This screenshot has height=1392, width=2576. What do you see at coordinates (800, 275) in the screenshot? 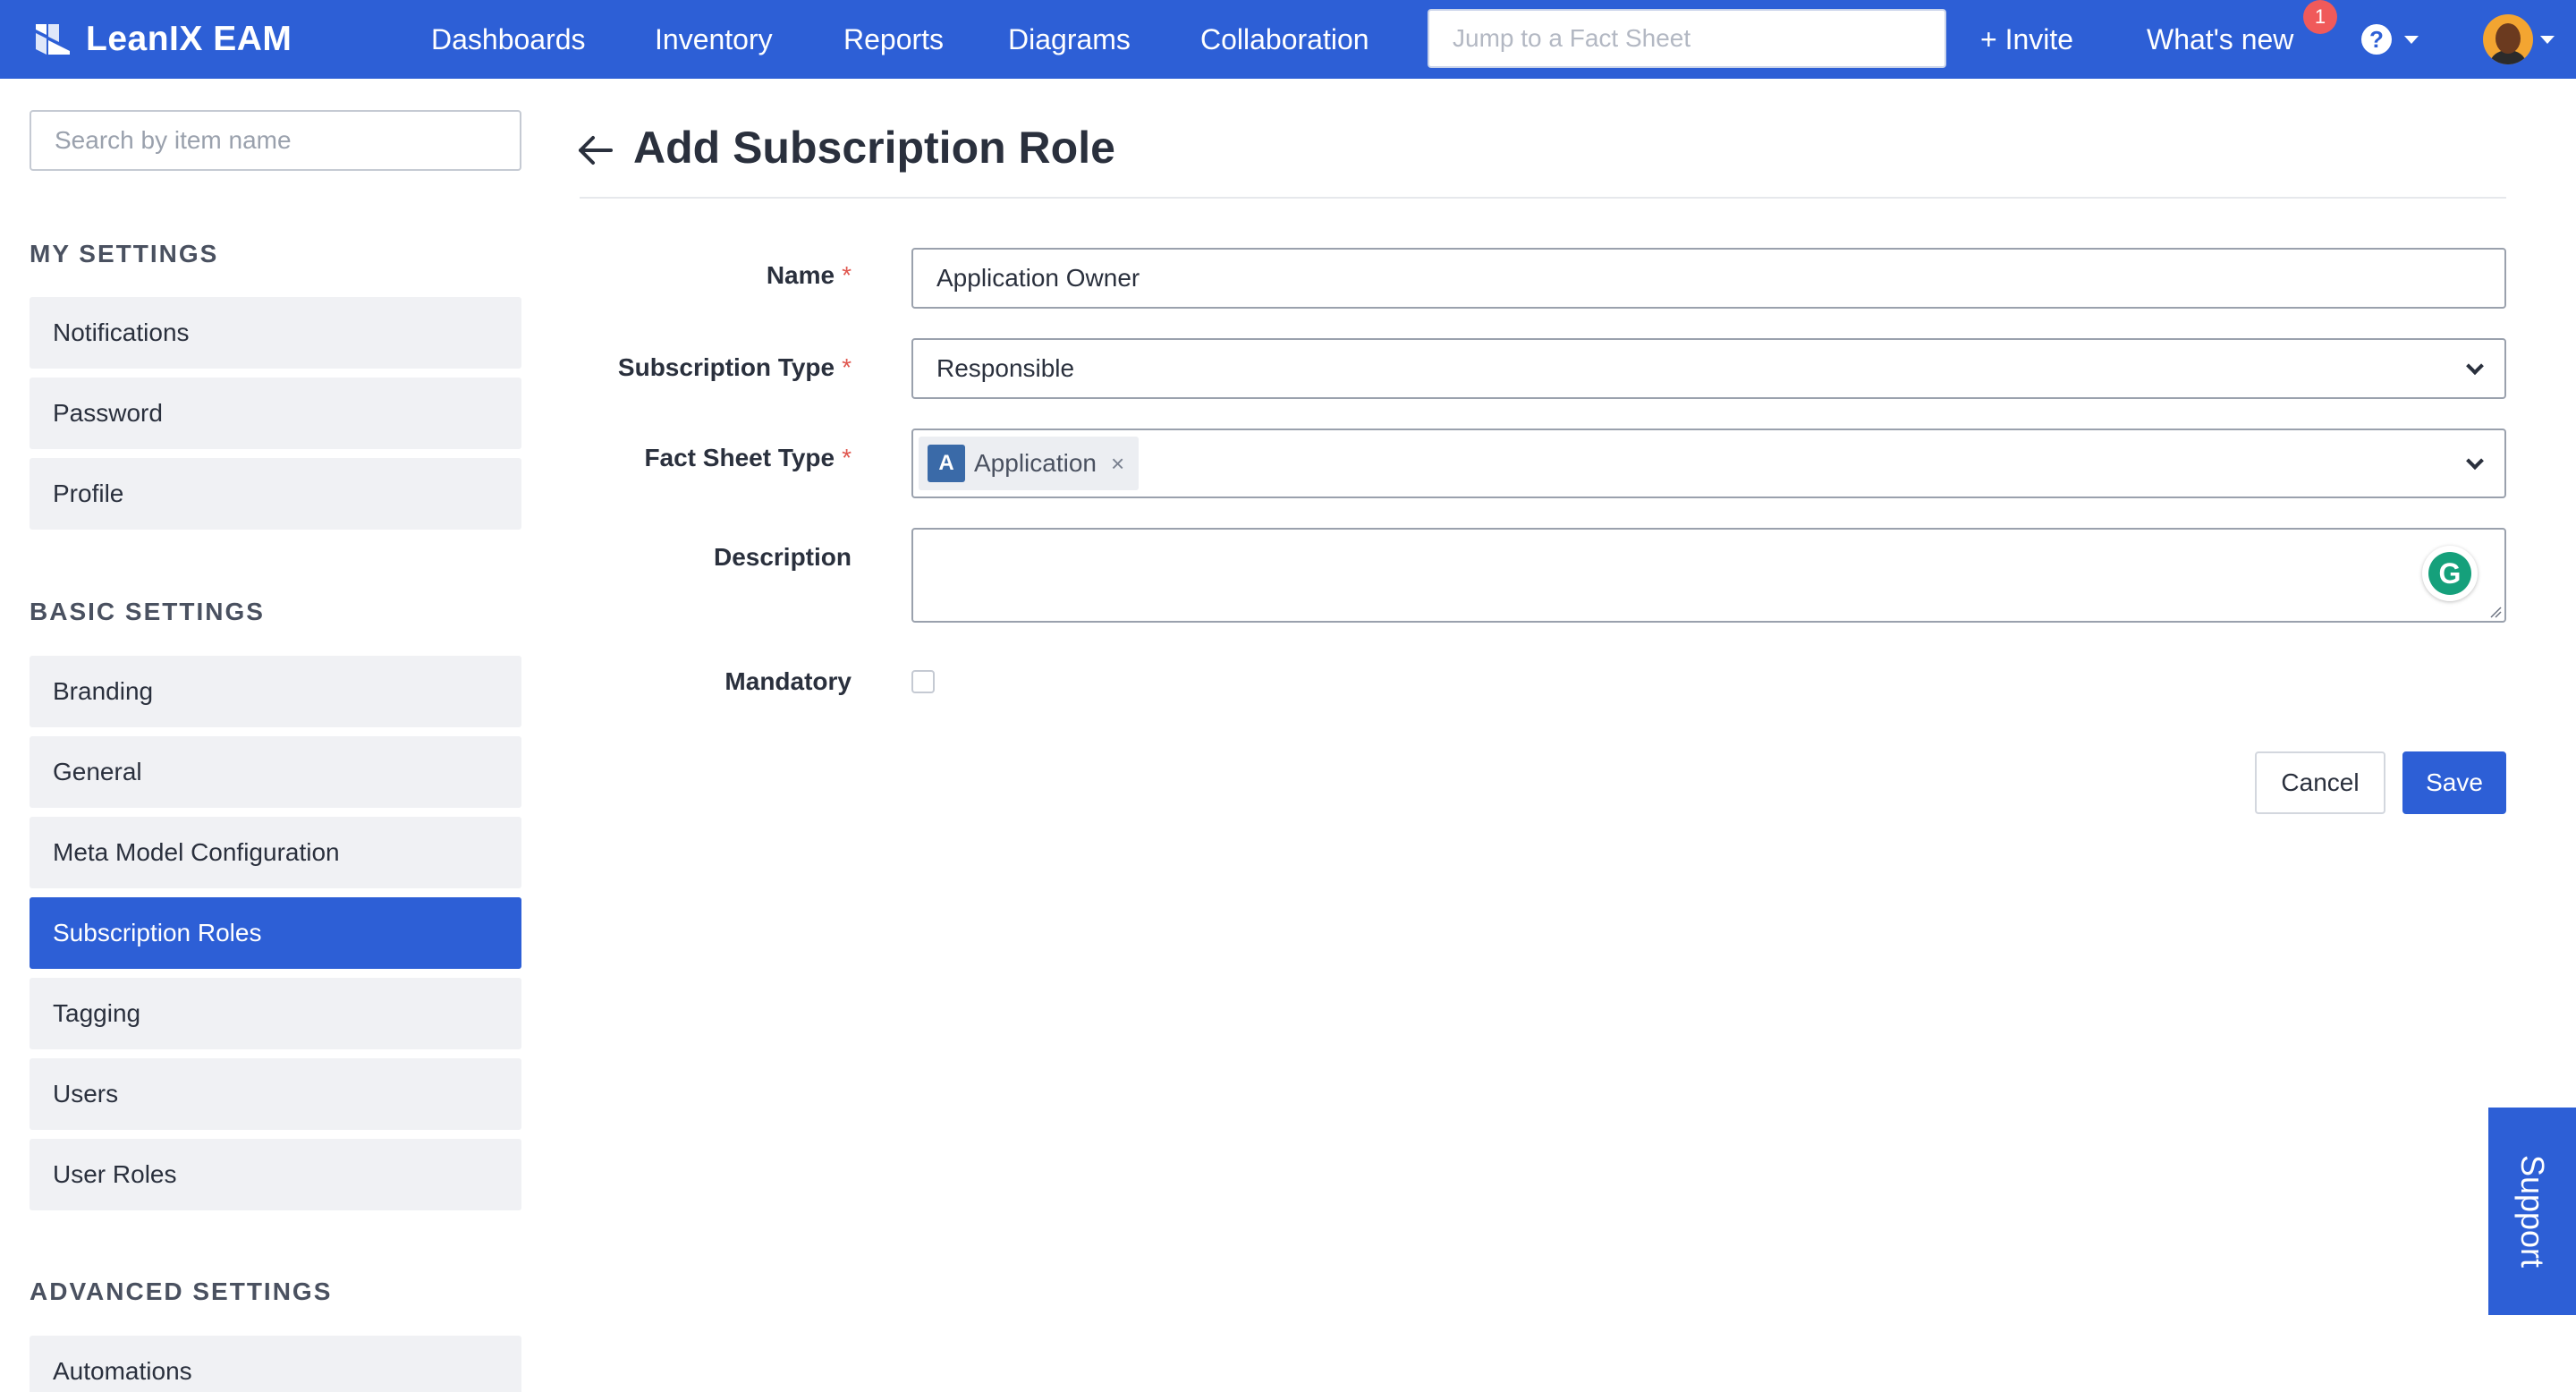
I see `name-label-text: Name` at bounding box center [800, 275].